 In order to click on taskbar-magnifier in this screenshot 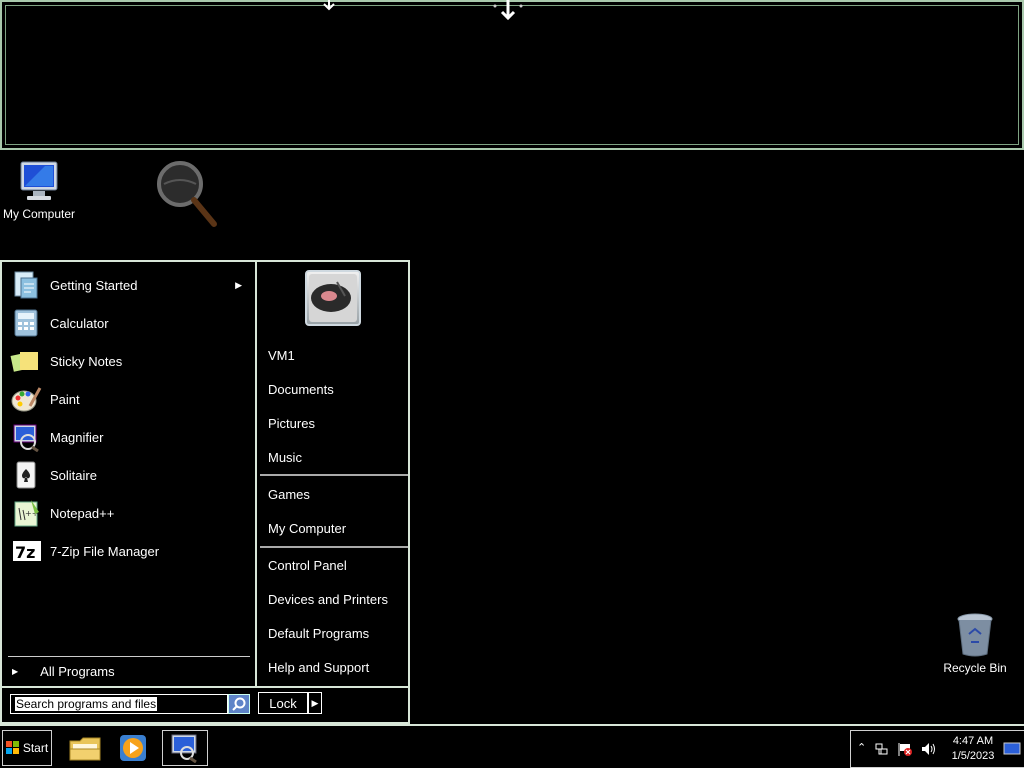, I will do `click(185, 748)`.